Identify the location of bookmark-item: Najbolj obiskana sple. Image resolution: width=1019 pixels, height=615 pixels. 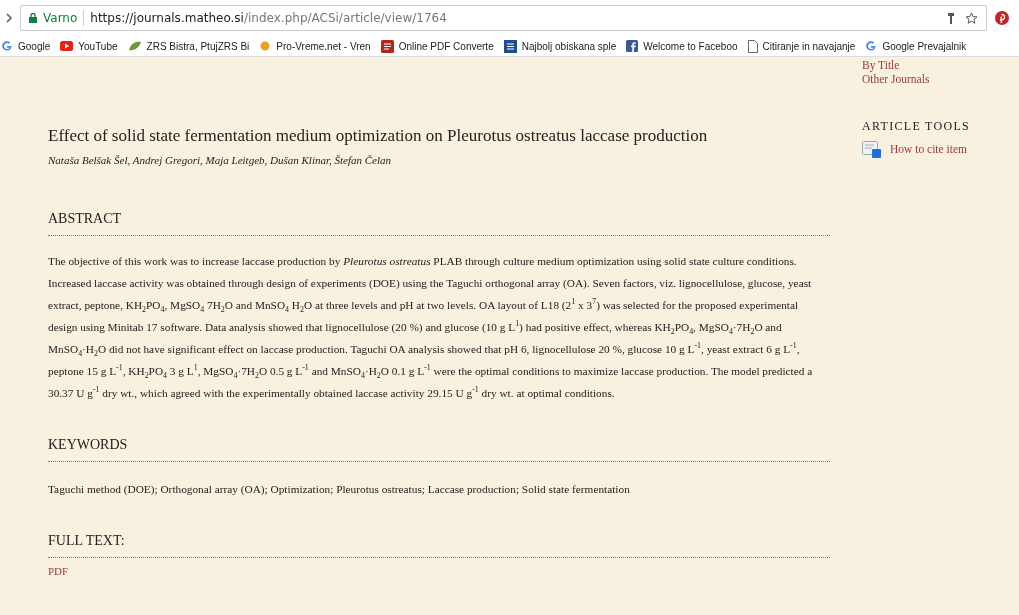
(560, 46).